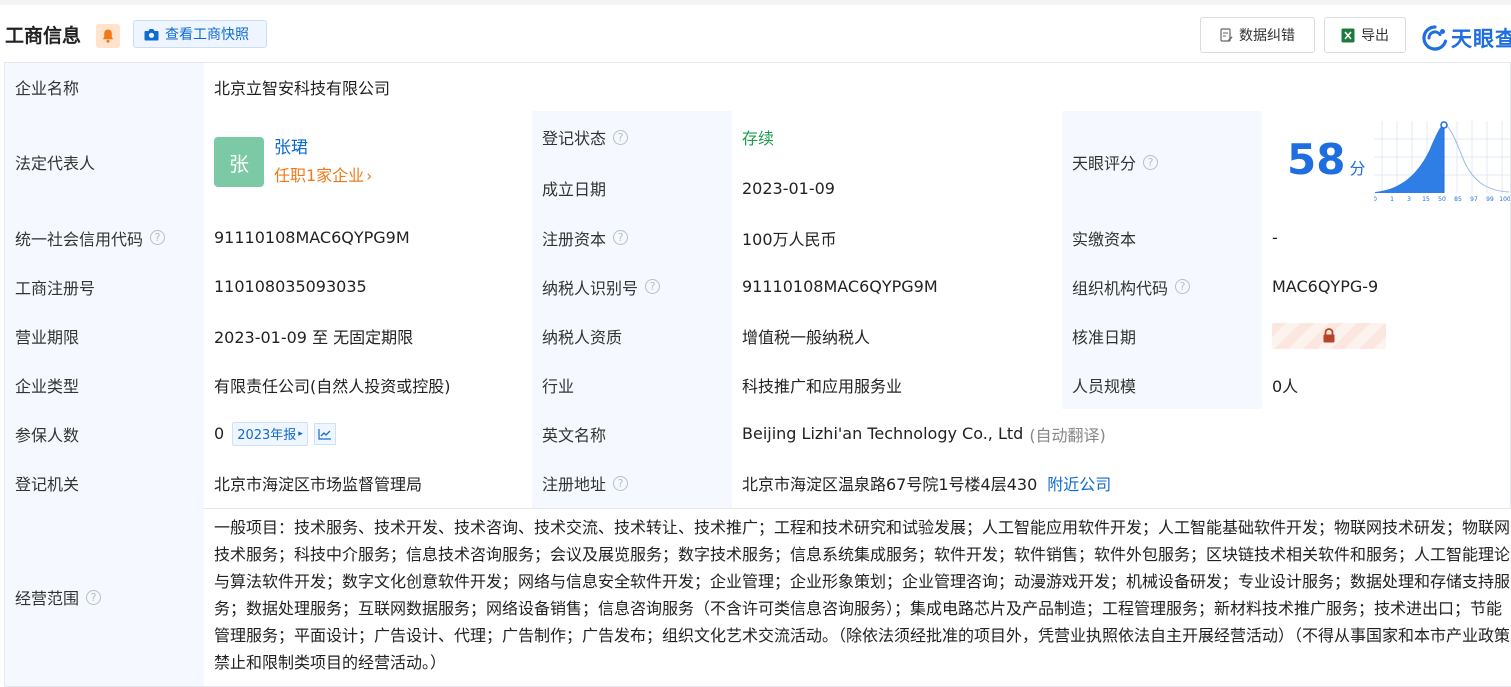 The image size is (1511, 687). Describe the element at coordinates (632, 385) in the screenshot. I see `industry-label: 行业` at that location.